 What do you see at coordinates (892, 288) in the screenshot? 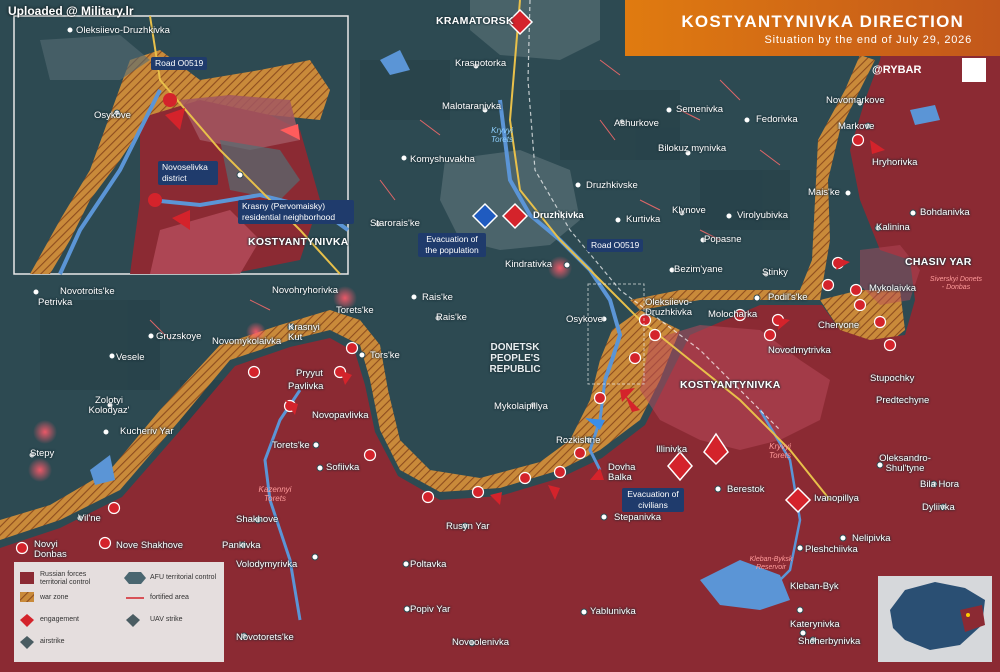
I see `place-label: Mykolaivka` at bounding box center [892, 288].